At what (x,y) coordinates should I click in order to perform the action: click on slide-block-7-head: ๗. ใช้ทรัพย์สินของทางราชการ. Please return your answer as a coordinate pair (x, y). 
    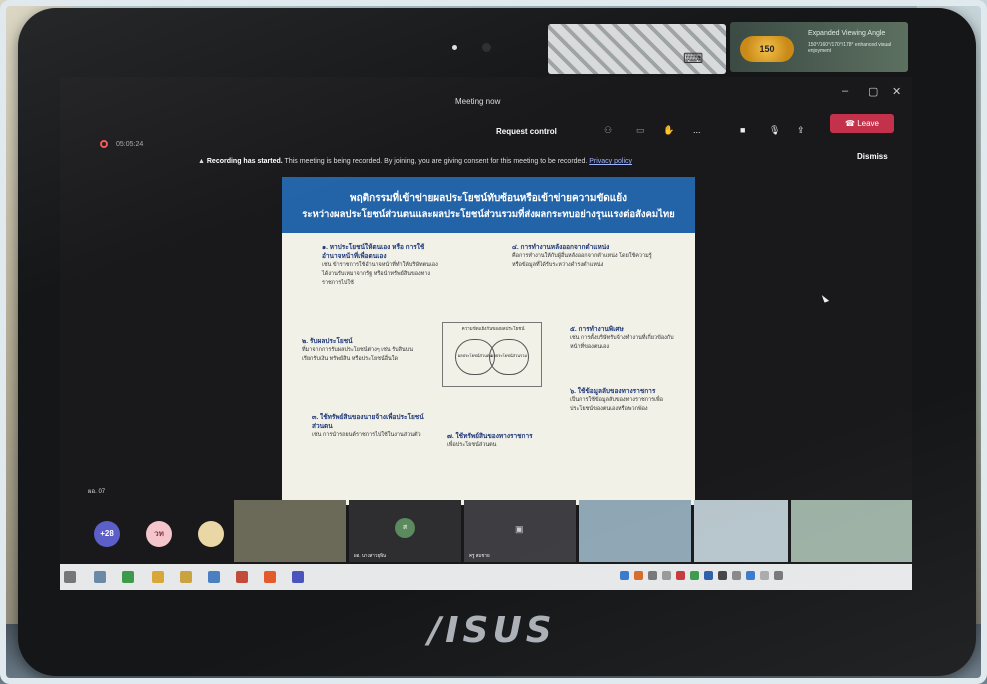
    Looking at the image, I should click on (490, 436).